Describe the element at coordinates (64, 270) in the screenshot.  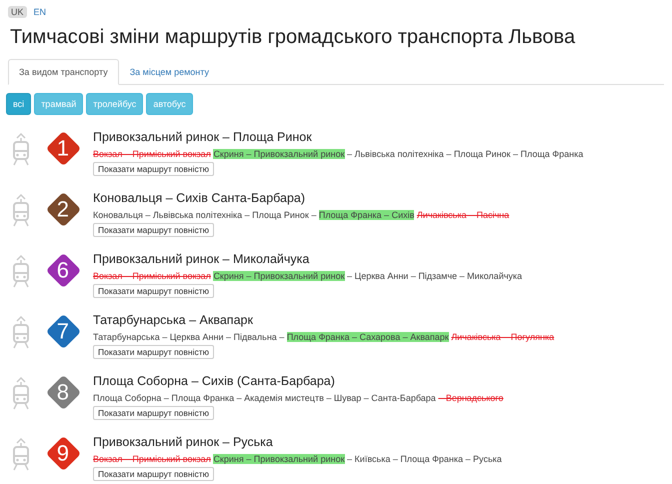
I see `route-number-badge: 6` at that location.